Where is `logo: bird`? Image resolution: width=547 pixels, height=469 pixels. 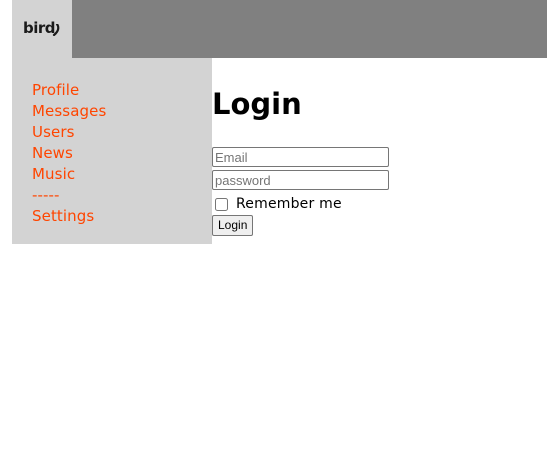 logo: bird is located at coordinates (42, 29).